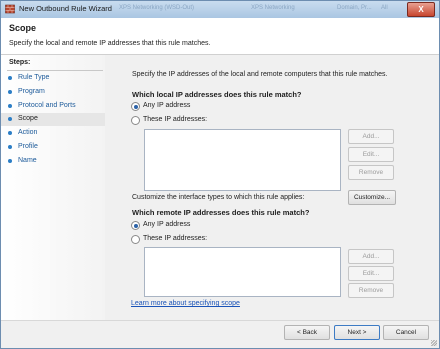  Describe the element at coordinates (53, 147) in the screenshot. I see `step-profile: Profile` at that location.